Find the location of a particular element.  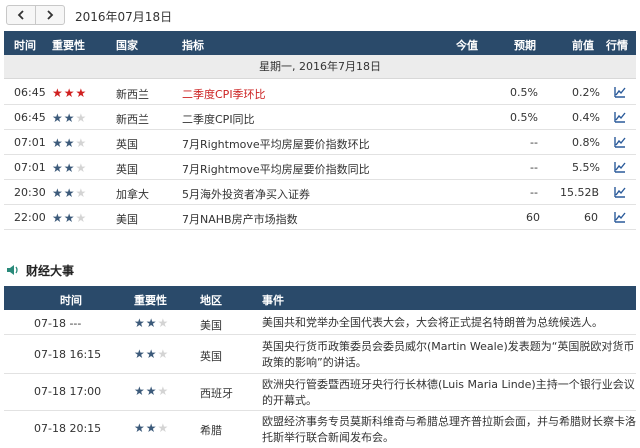

header-actual: 今值 is located at coordinates (467, 45).